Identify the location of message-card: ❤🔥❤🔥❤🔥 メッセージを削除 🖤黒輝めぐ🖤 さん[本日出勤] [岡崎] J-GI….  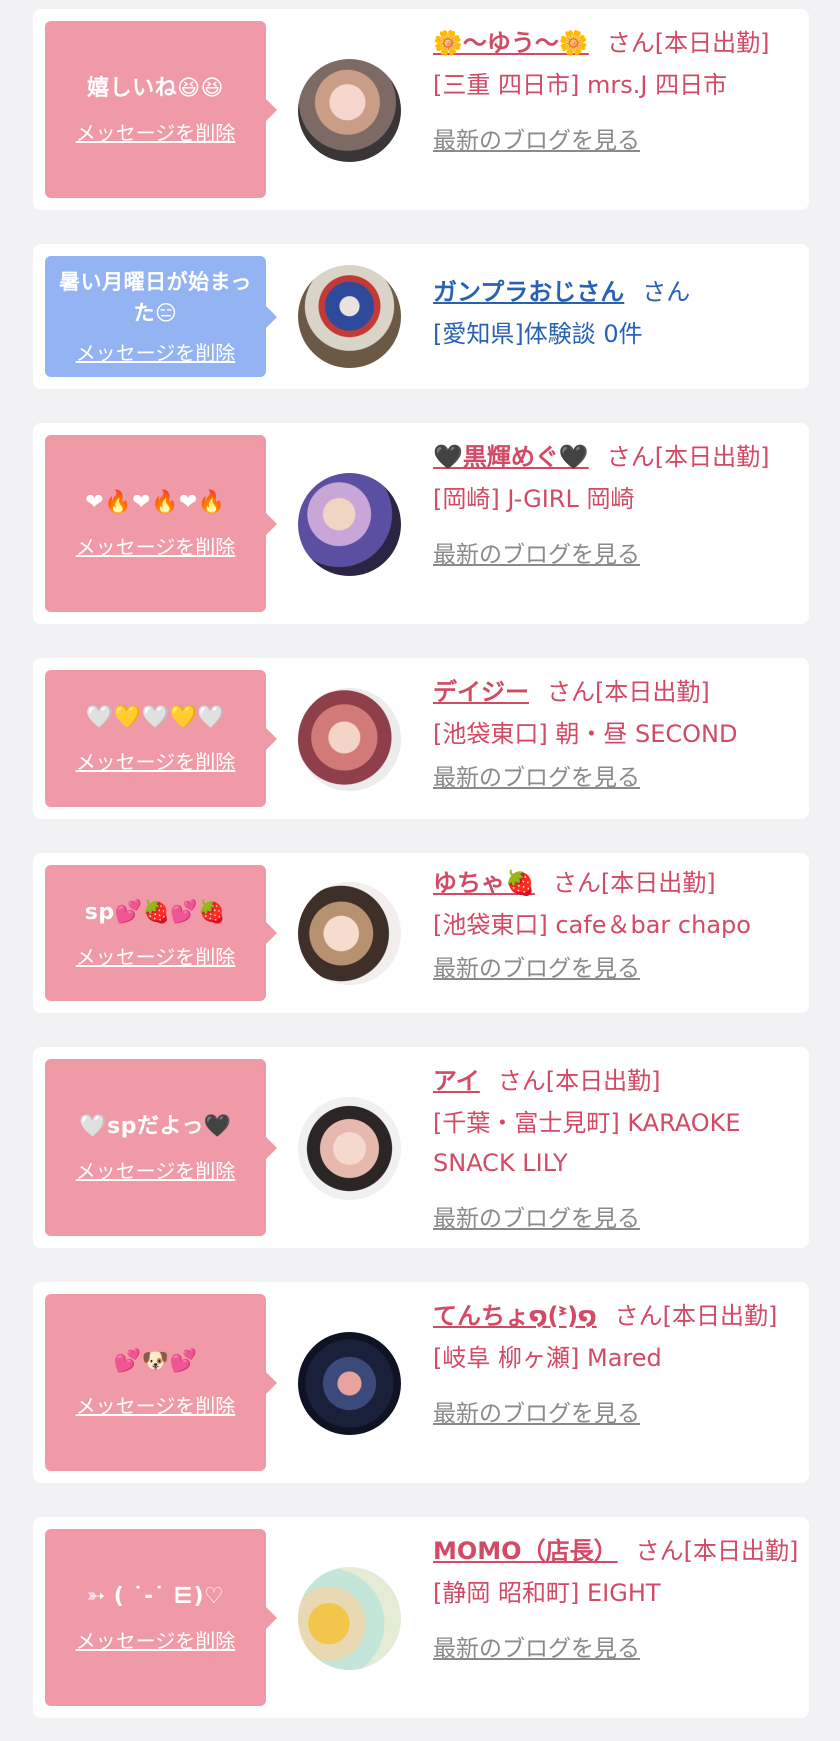
(421, 523).